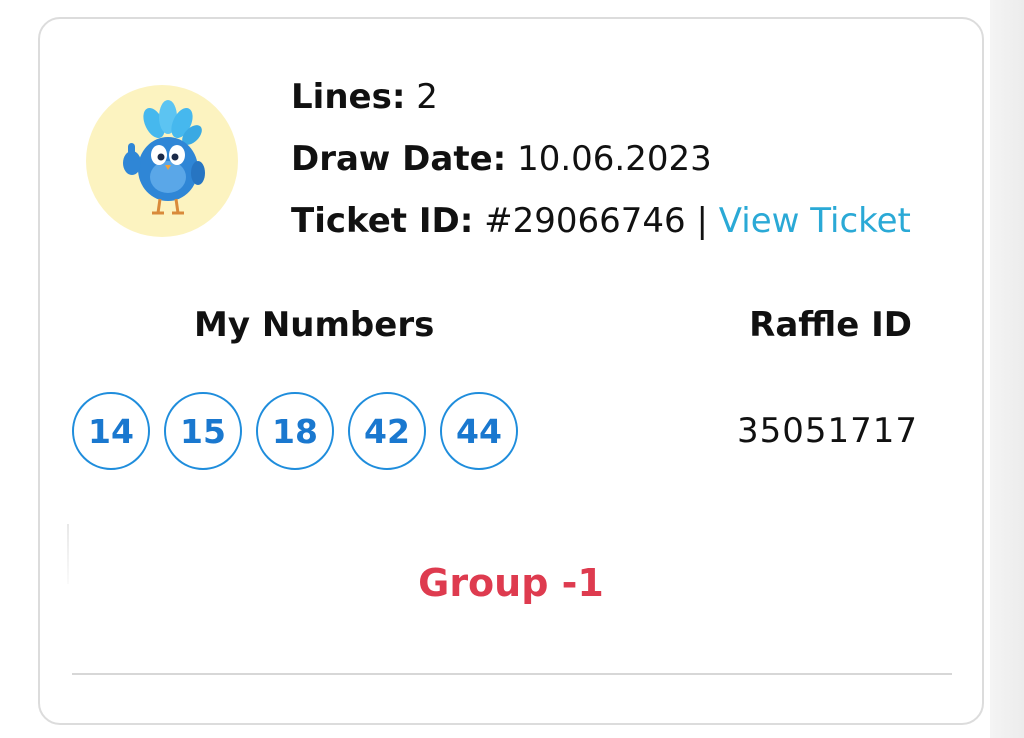  Describe the element at coordinates (614, 159) in the screenshot. I see `draw-date-value: 10.06.2023` at that location.